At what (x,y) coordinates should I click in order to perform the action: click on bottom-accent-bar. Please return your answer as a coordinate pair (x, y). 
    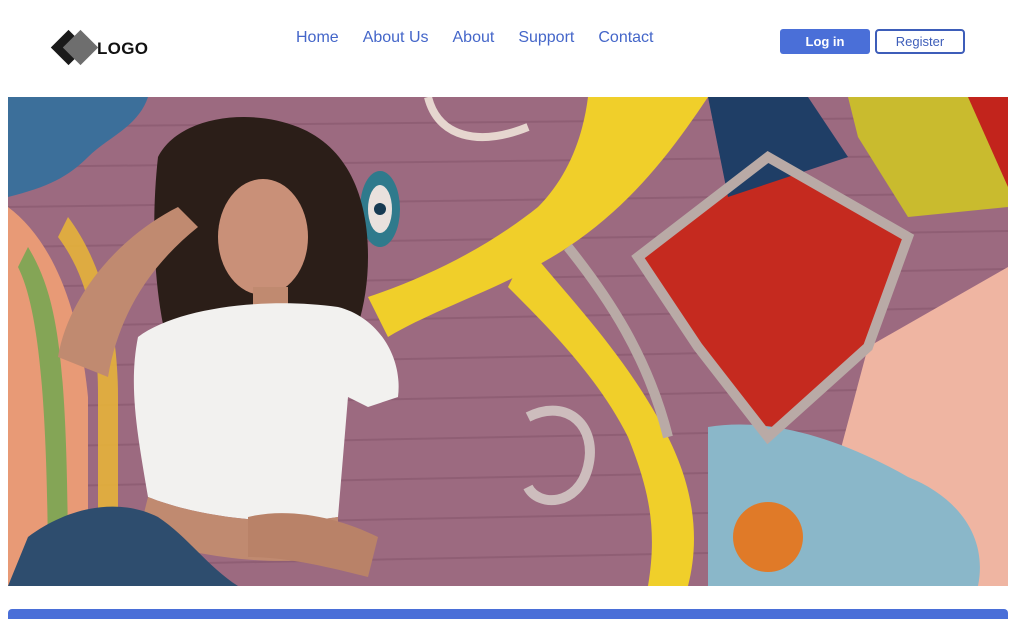
    Looking at the image, I should click on (508, 614).